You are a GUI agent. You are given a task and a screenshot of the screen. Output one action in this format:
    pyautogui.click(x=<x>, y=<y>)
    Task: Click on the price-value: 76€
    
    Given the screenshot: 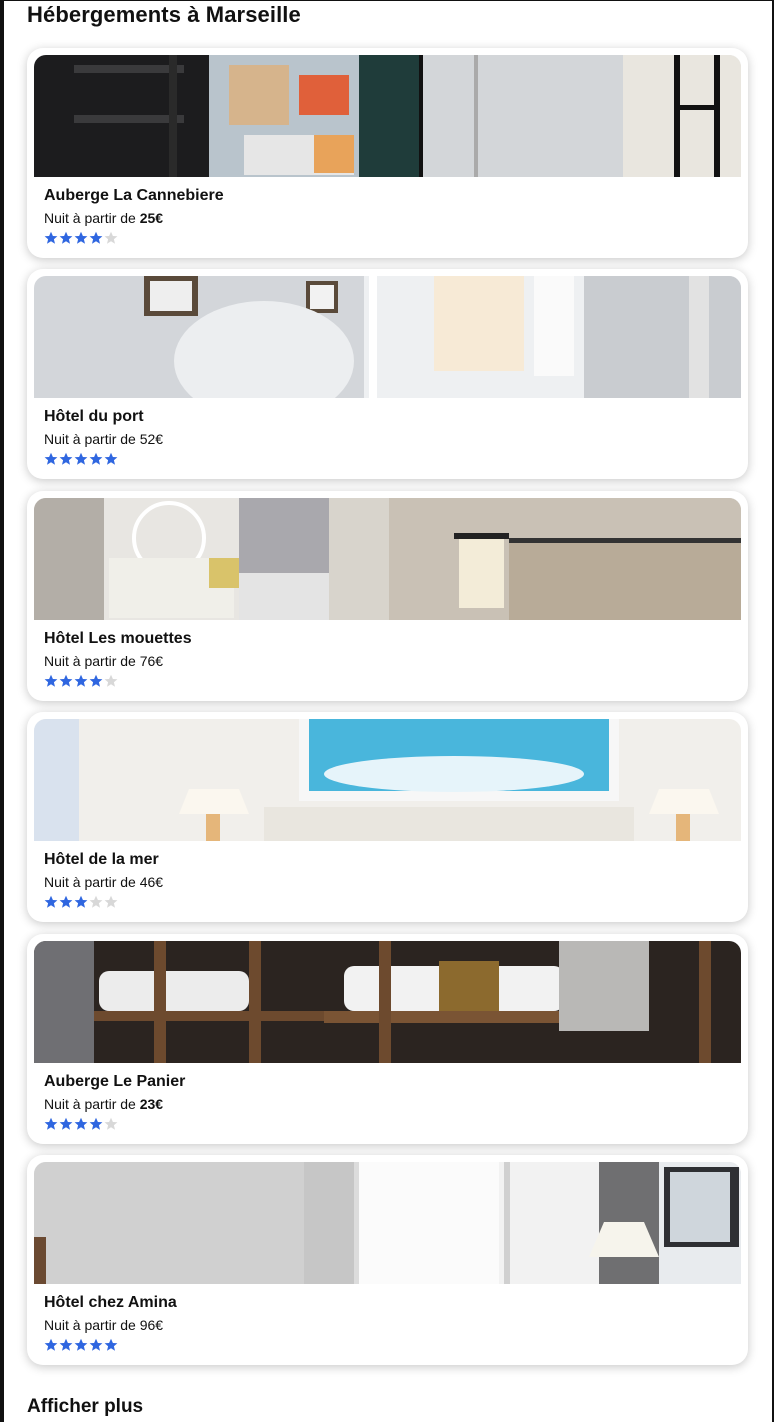 What is the action you would take?
    pyautogui.click(x=151, y=661)
    